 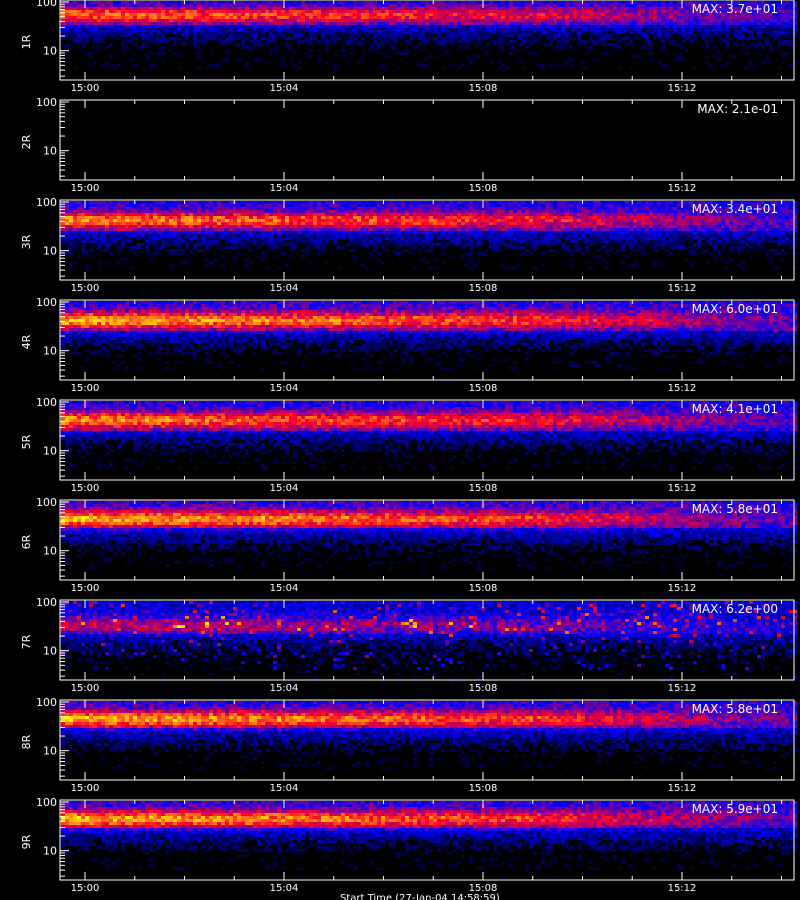 What do you see at coordinates (284, 188) in the screenshot?
I see `x-tick-label: 15:04` at bounding box center [284, 188].